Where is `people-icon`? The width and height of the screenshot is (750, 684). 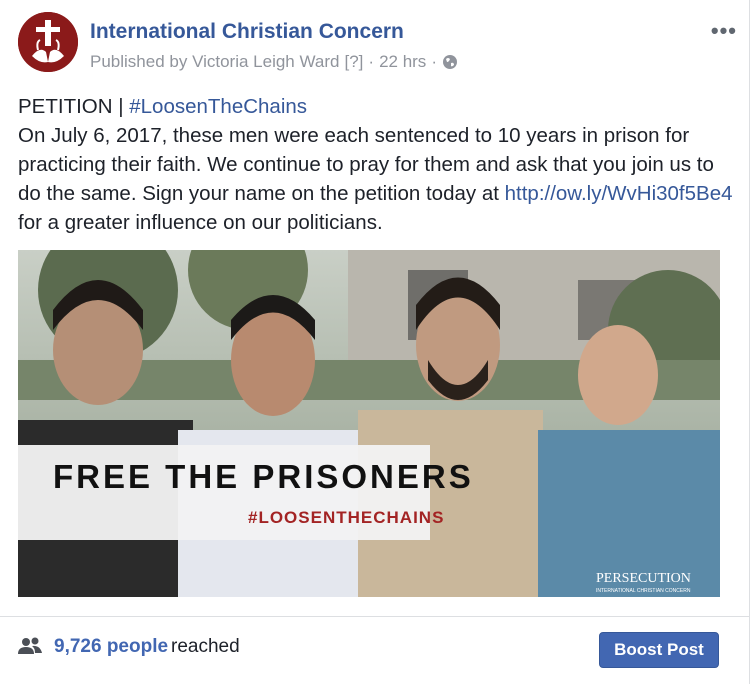
people-icon is located at coordinates (30, 645).